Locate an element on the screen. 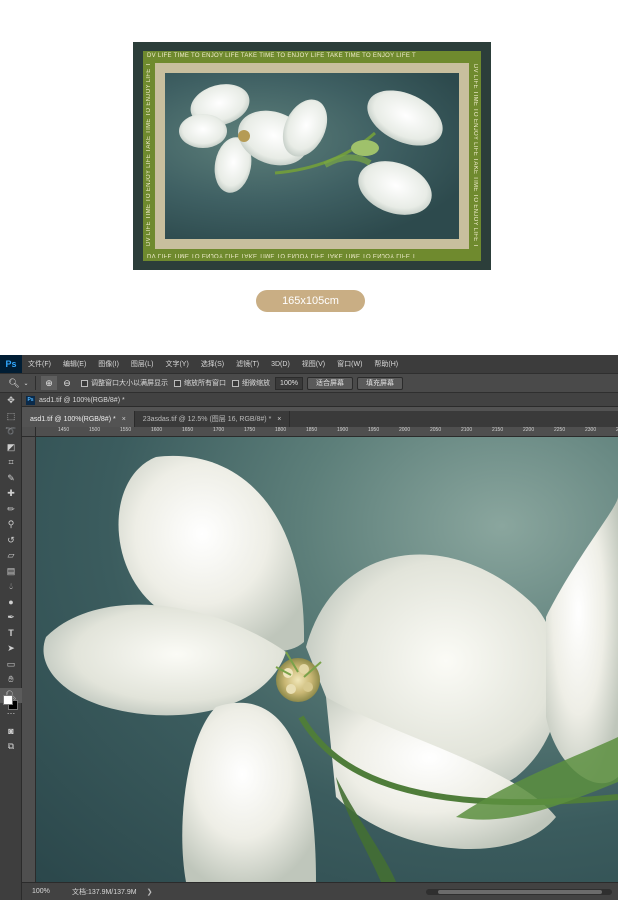 The image size is (618, 900). ruler-tick-label: 2300 is located at coordinates (591, 430).